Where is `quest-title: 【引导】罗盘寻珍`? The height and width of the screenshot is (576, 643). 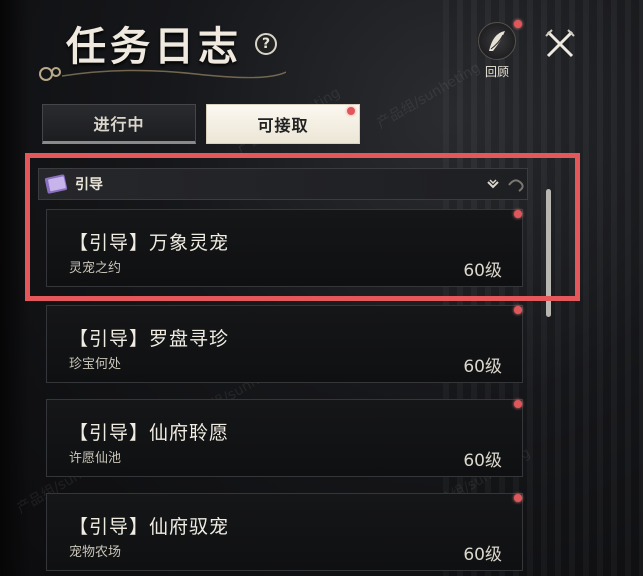
quest-title: 【引导】罗盘寻珍 is located at coordinates (149, 339).